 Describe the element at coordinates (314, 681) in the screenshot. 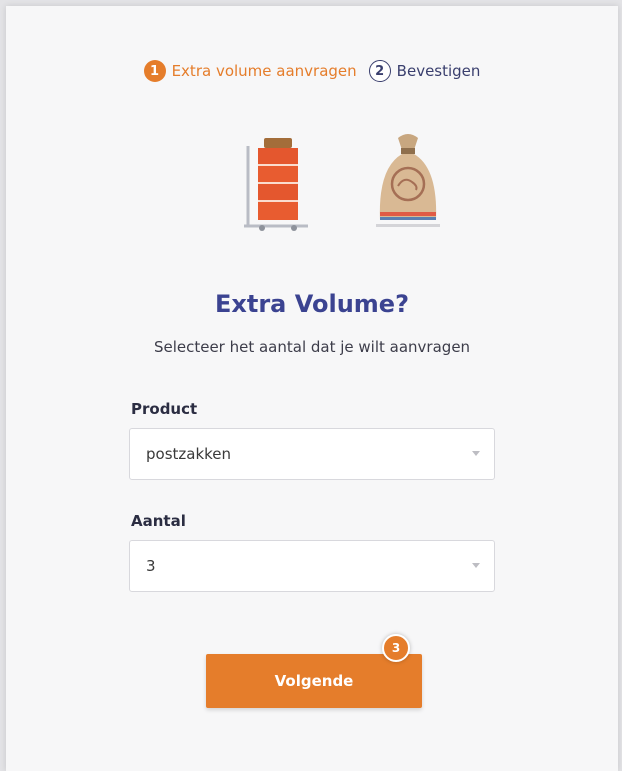

I see `next-button: Volgende` at that location.